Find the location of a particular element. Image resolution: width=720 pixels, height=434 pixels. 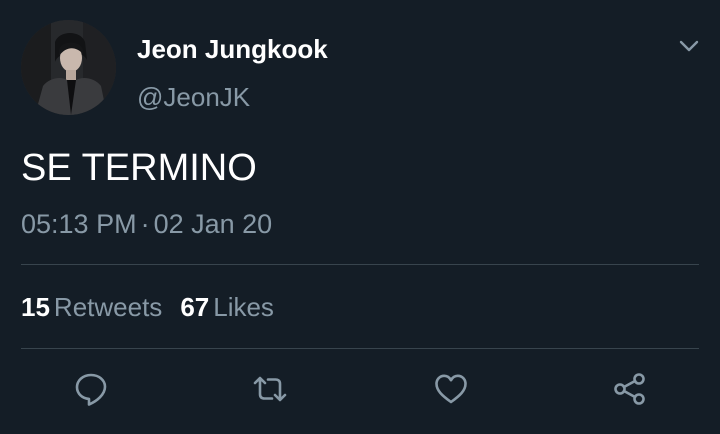

tweet-text: SE TERMINO is located at coordinates (139, 168).